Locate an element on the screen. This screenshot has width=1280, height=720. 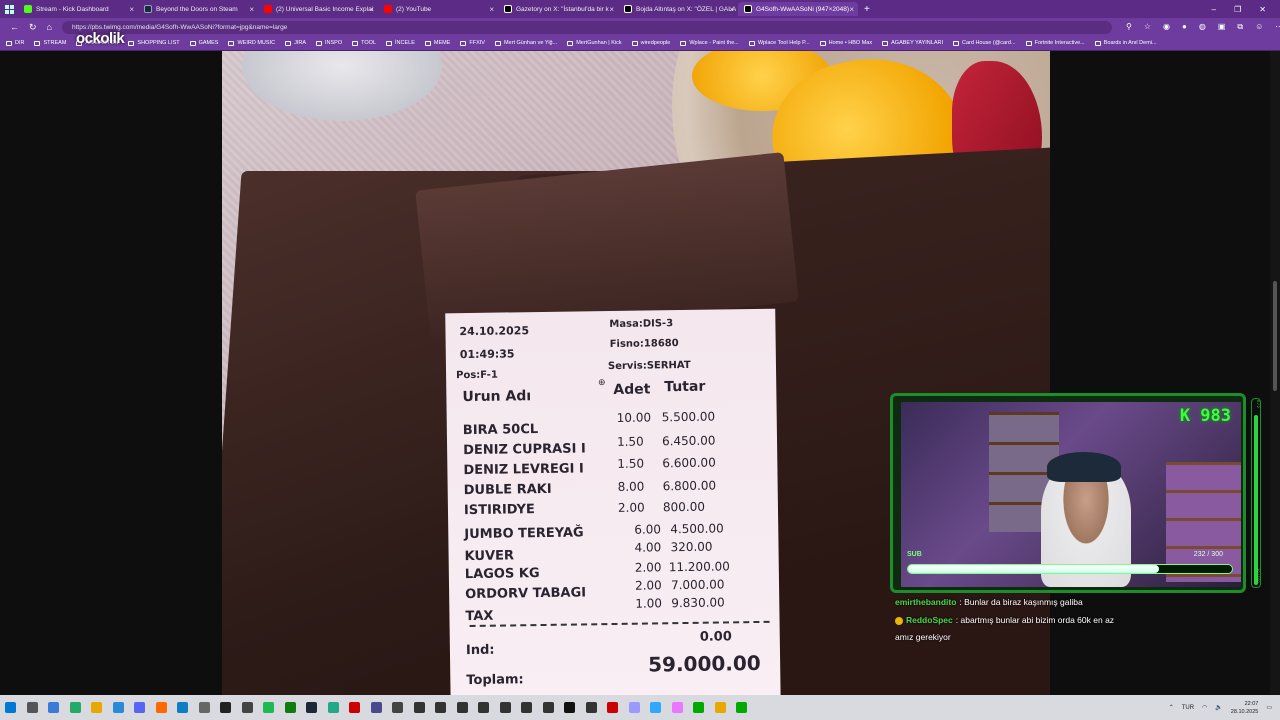
tab-x-bojda: Bojda Altıntaş on X: "ÖZEL | GALA × is located at coordinates (678, 9).